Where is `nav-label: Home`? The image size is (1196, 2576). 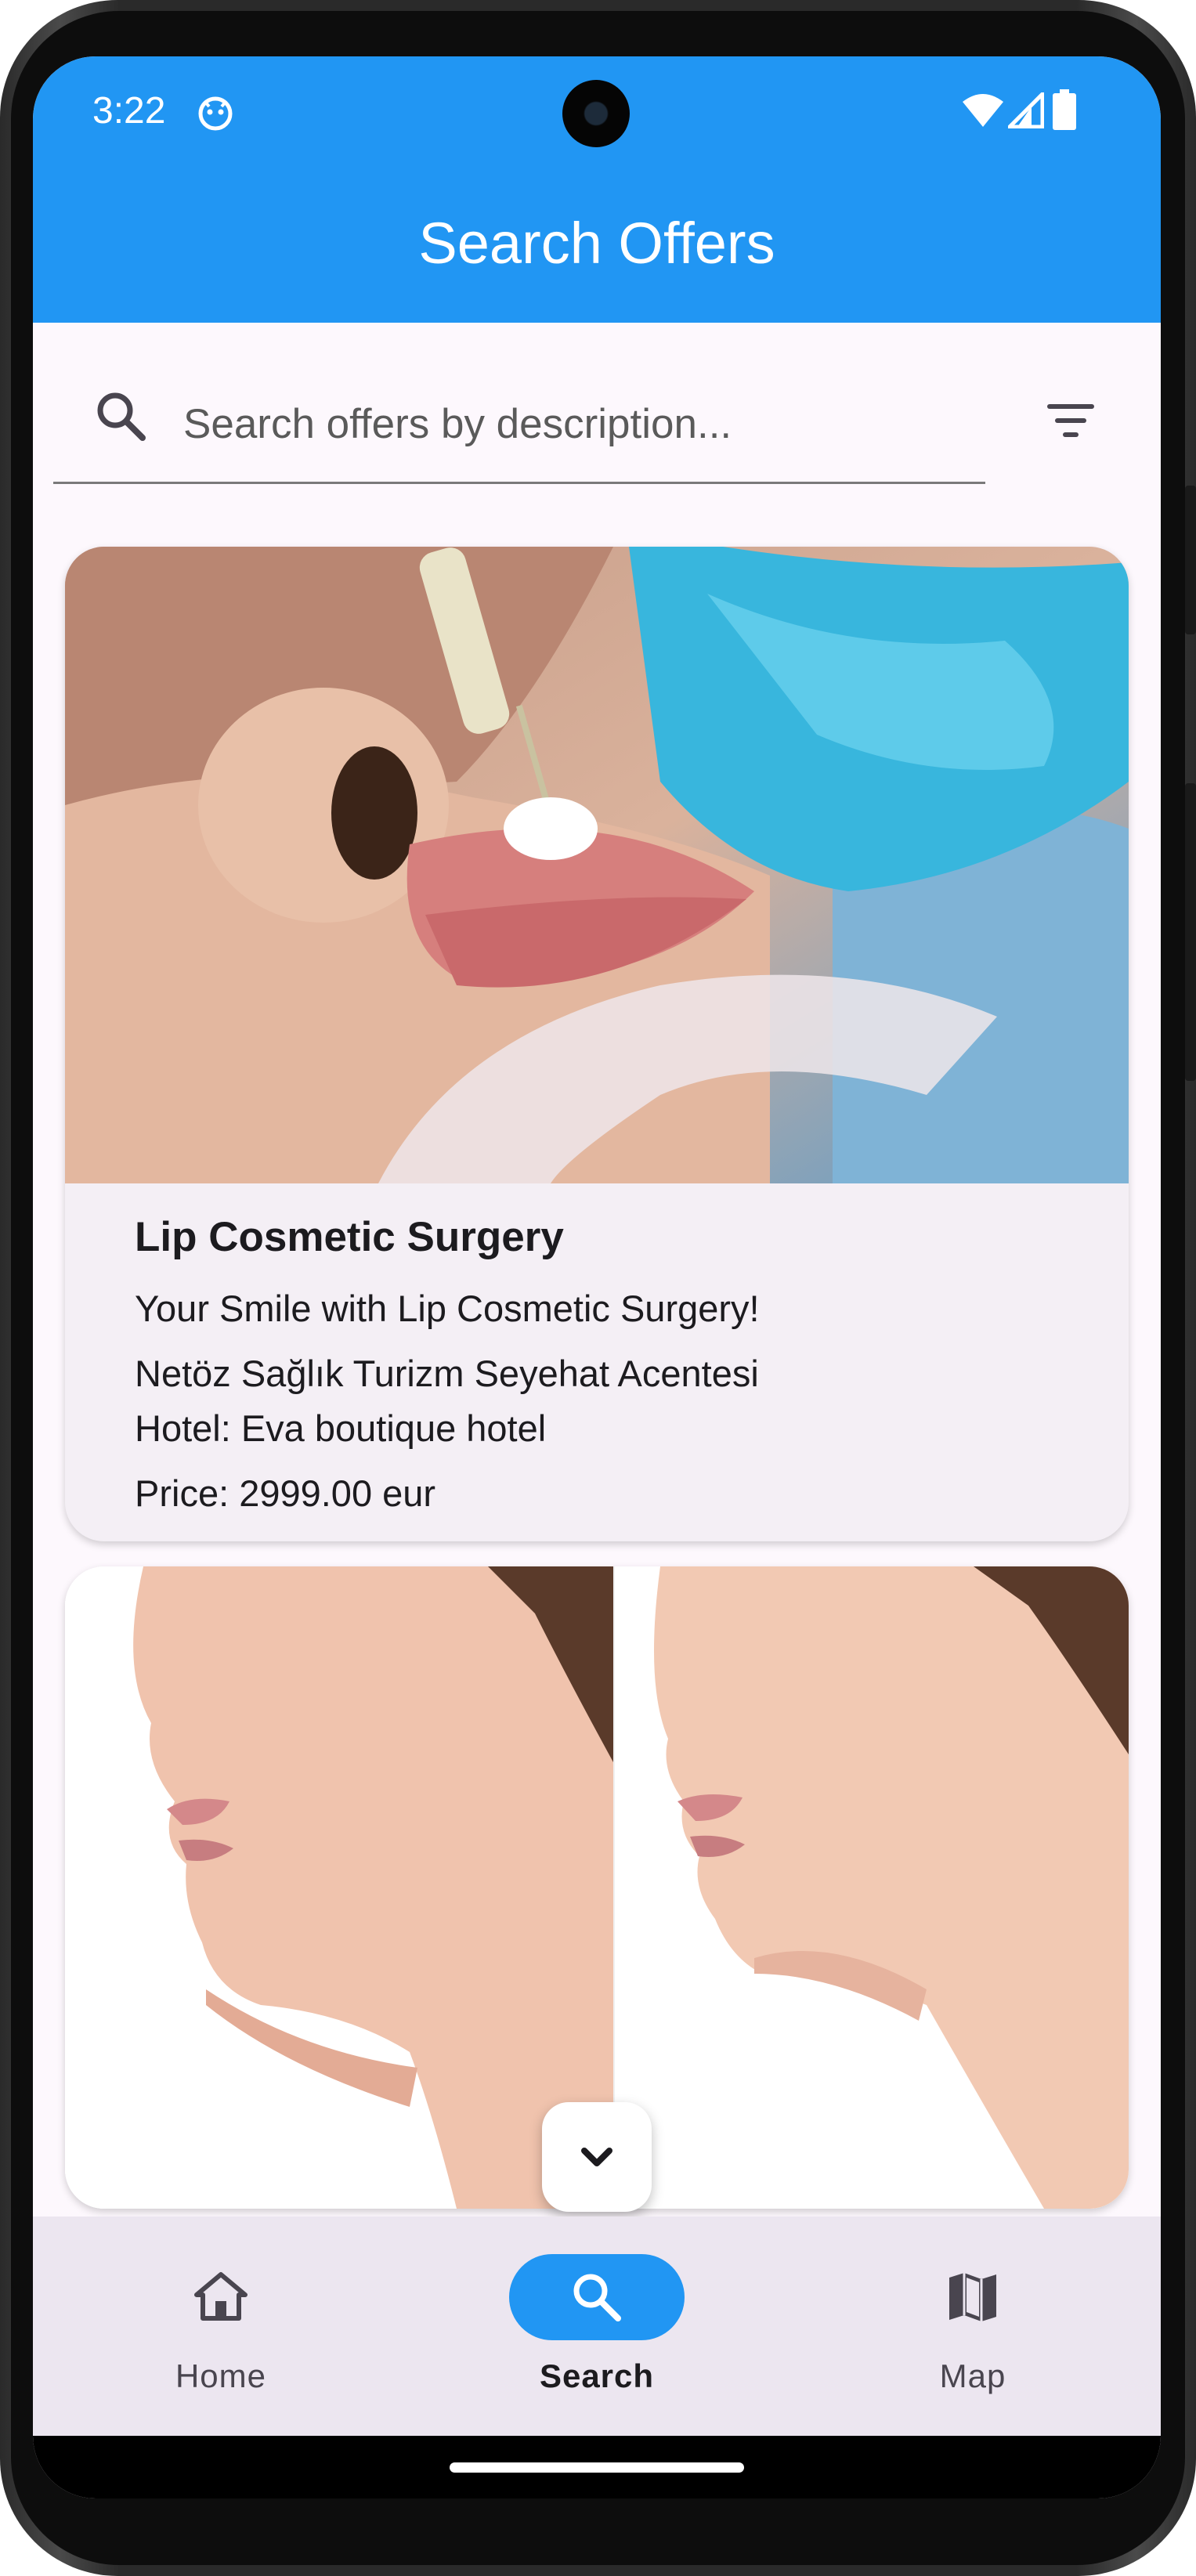 nav-label: Home is located at coordinates (221, 2375).